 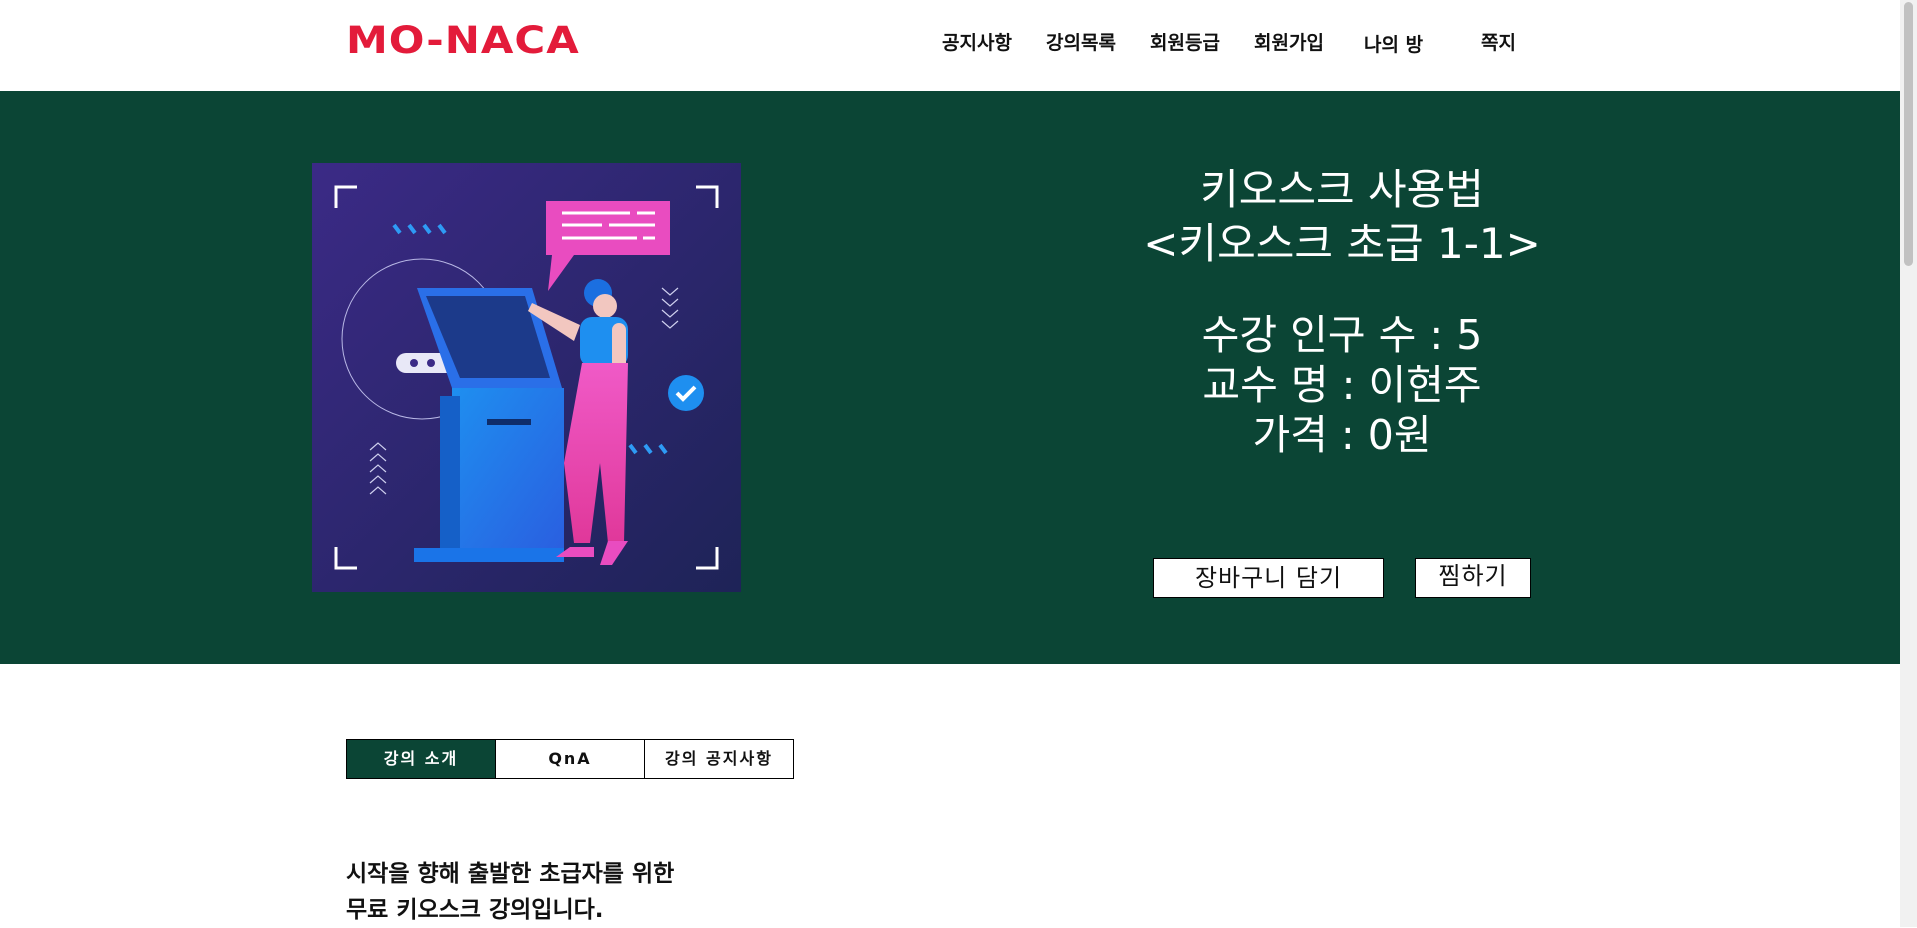 I want to click on tab-course-notice: 강의 공지사항, so click(x=719, y=759).